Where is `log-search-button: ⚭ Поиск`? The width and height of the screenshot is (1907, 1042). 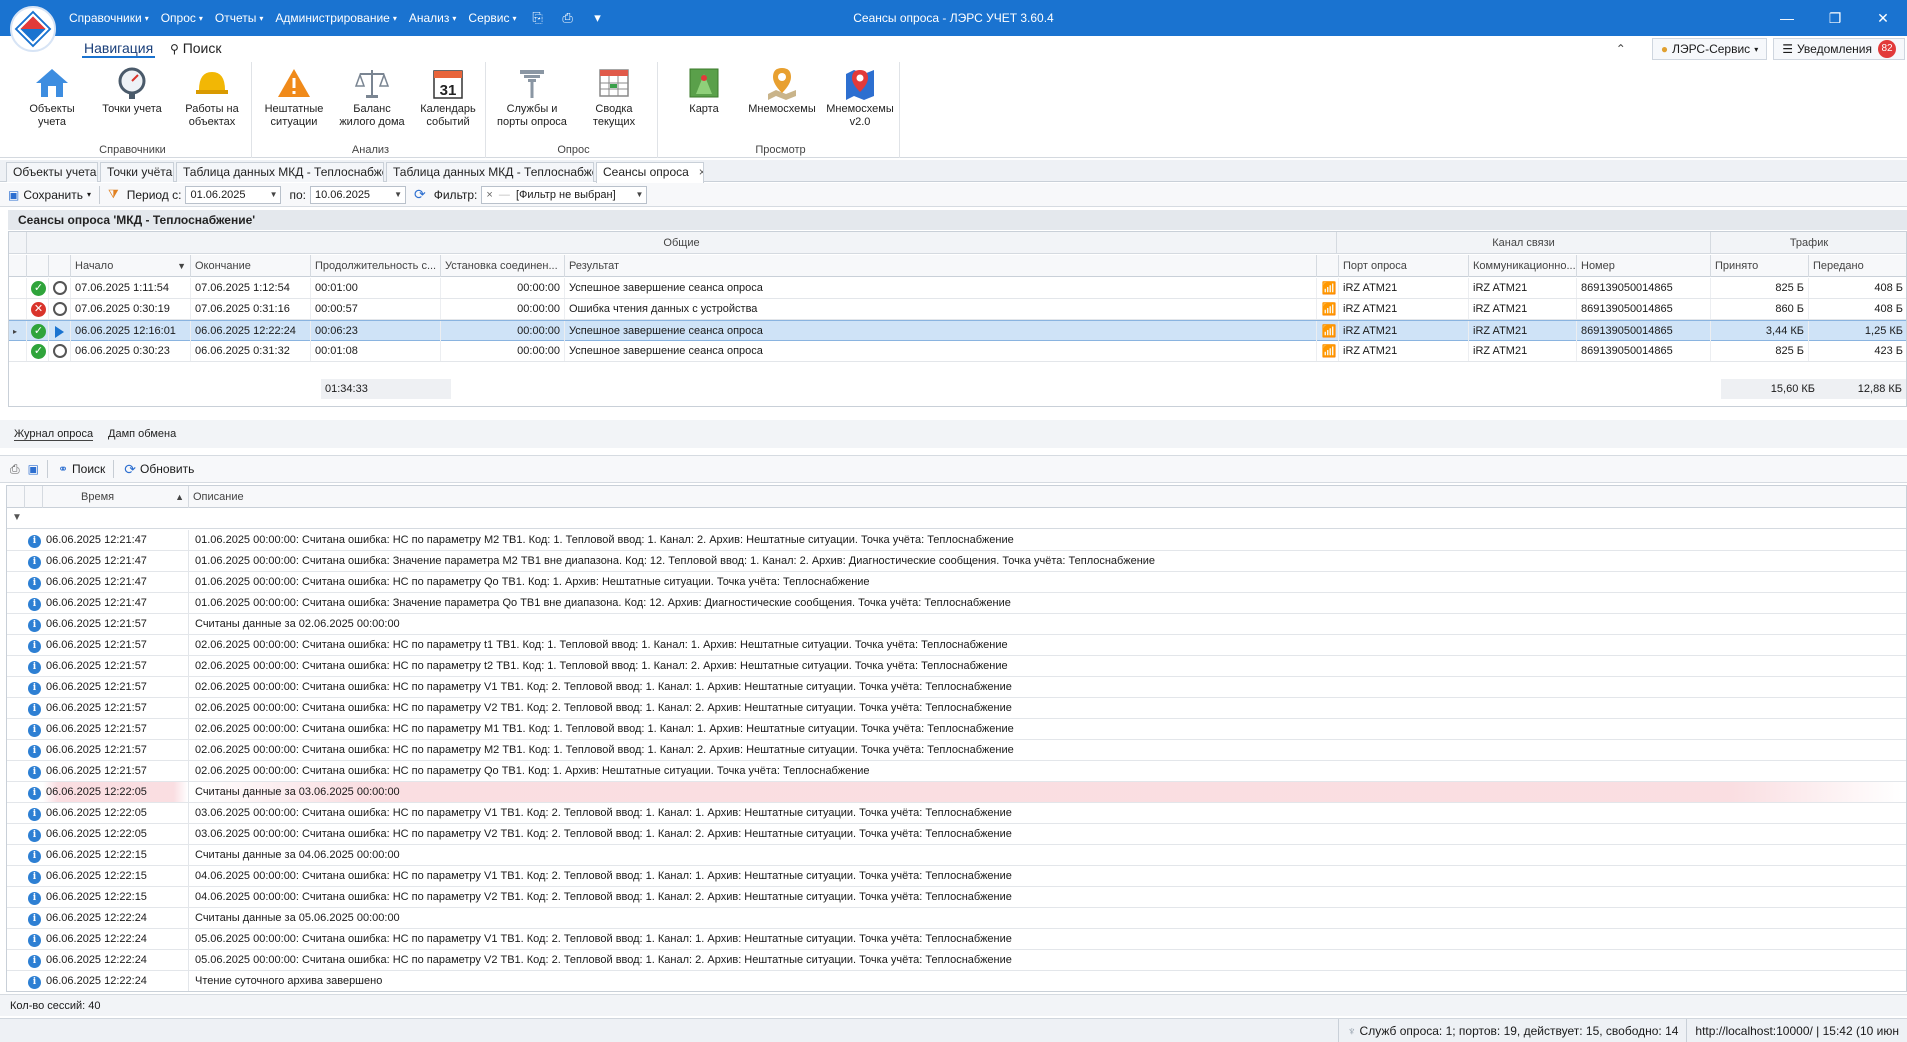
log-search-button: ⚭ Поиск is located at coordinates (81, 469).